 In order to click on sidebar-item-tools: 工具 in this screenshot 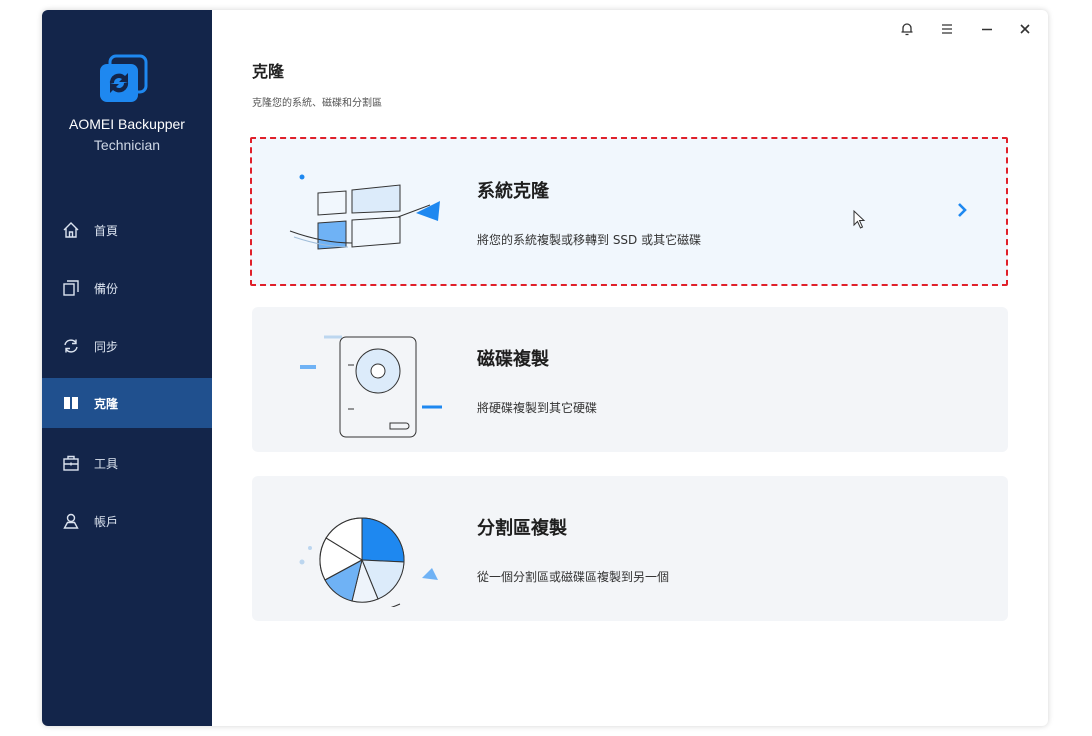, I will do `click(127, 463)`.